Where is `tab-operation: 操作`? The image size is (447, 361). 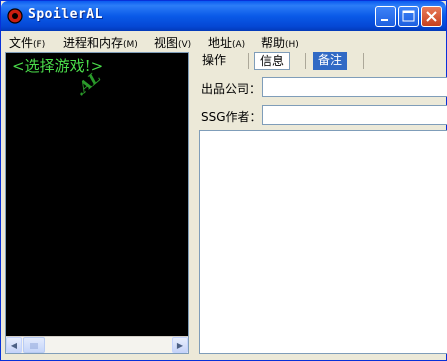 tab-operation: 操作 is located at coordinates (214, 61).